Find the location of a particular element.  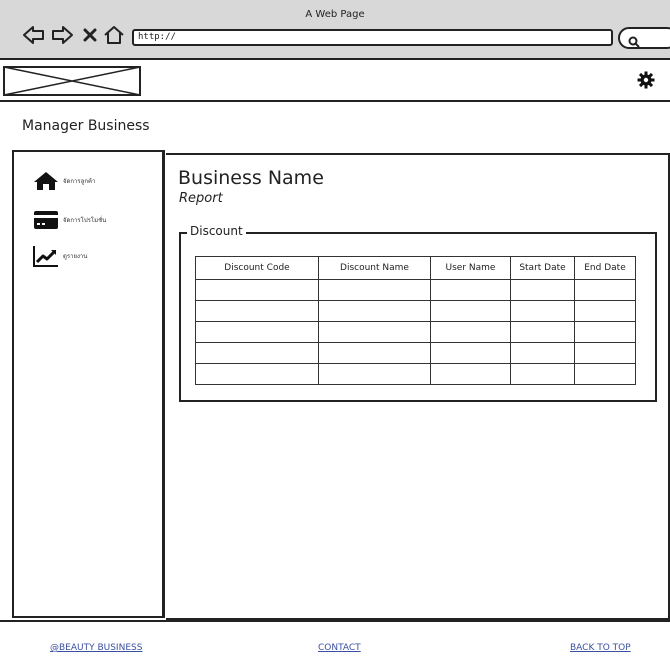

forward-arrow-icon is located at coordinates (62, 35).